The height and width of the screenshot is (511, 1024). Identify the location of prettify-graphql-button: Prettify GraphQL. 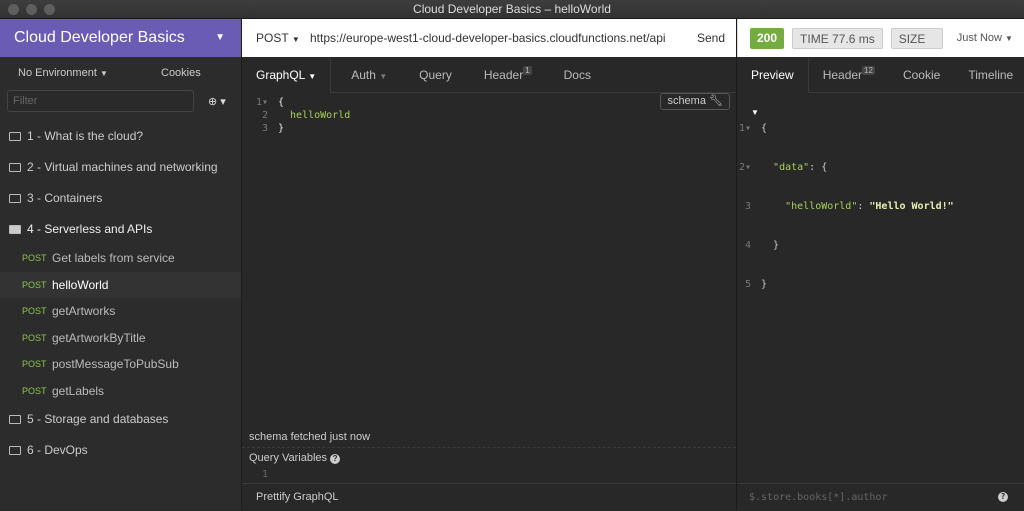
(297, 497).